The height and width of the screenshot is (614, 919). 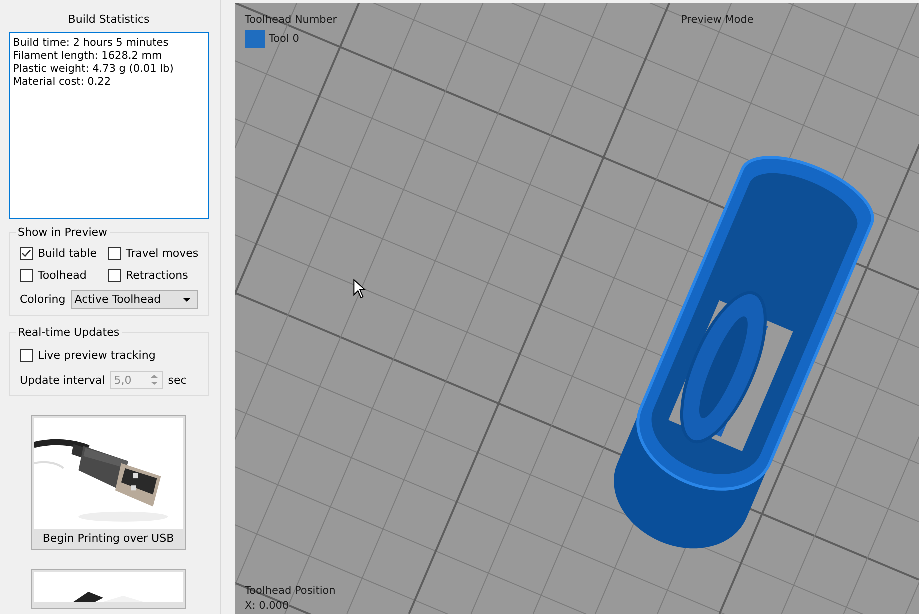 I want to click on print-button: Begin Printing over USB, so click(x=108, y=482).